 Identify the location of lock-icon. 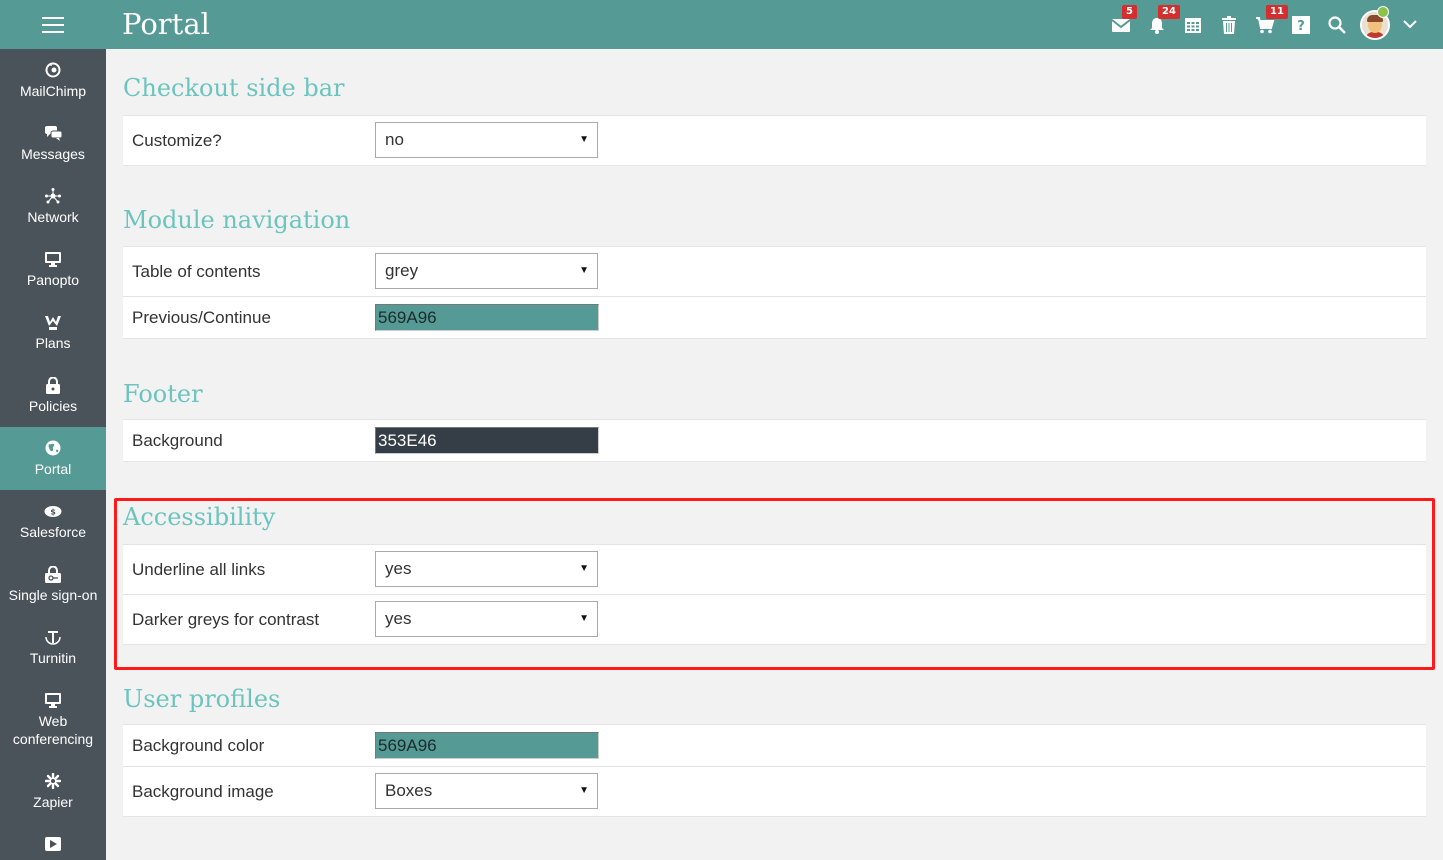
(53, 385).